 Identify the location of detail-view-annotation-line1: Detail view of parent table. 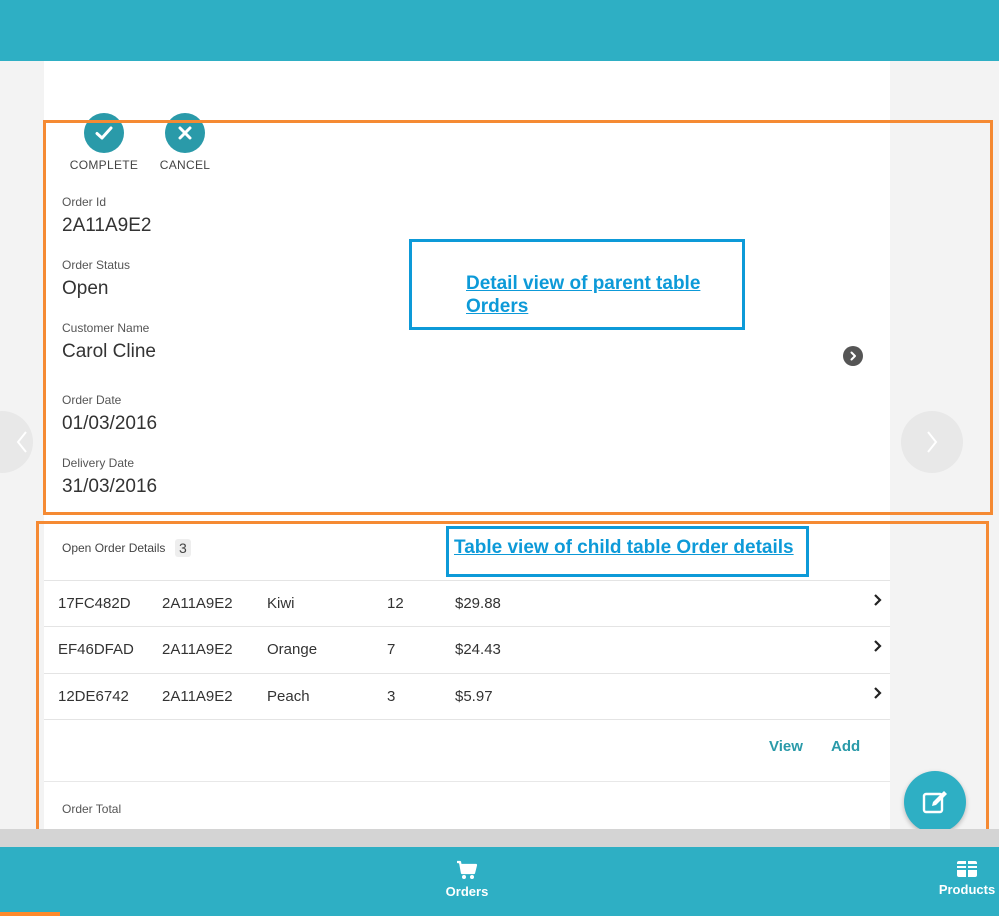
(583, 283).